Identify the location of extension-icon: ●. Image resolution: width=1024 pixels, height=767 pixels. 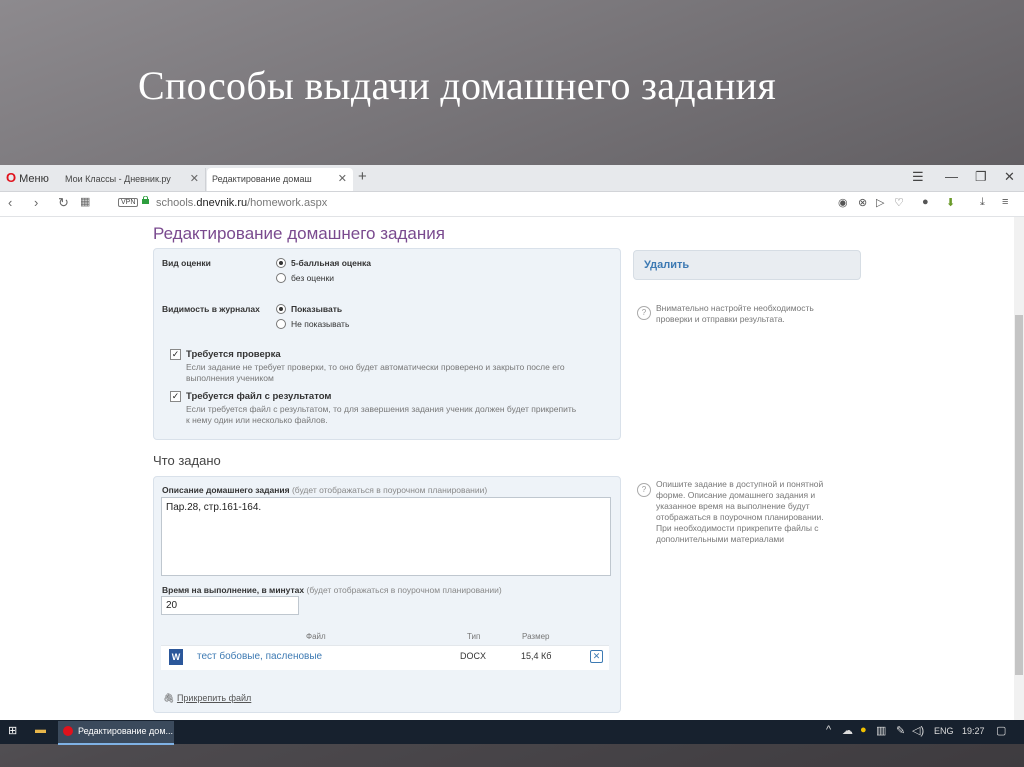
(925, 202).